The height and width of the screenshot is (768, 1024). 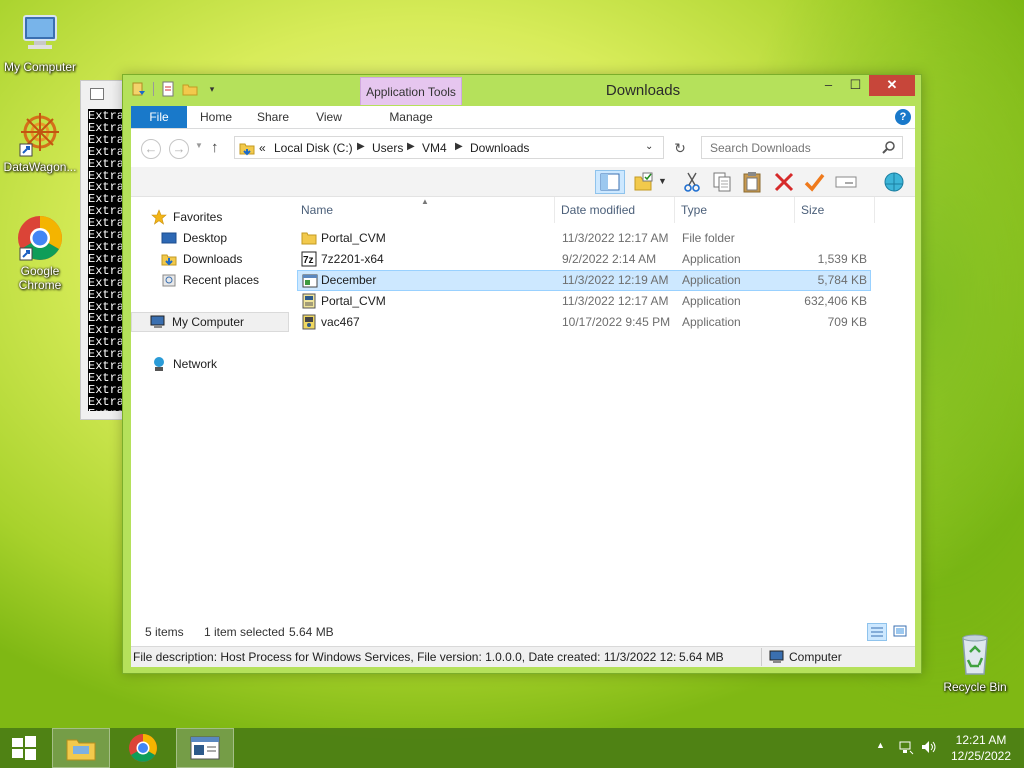 What do you see at coordinates (151, 149) in the screenshot?
I see `back-button: ←` at bounding box center [151, 149].